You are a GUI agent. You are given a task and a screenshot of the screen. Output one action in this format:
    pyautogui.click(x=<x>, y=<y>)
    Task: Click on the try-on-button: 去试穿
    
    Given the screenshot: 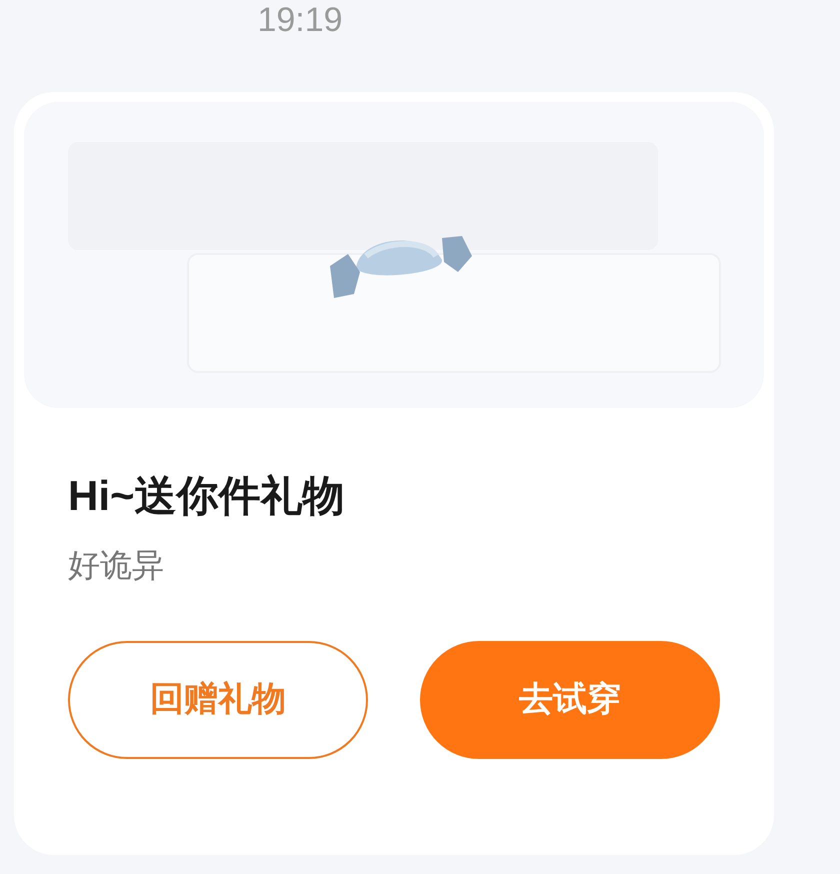 What is the action you would take?
    pyautogui.click(x=570, y=699)
    